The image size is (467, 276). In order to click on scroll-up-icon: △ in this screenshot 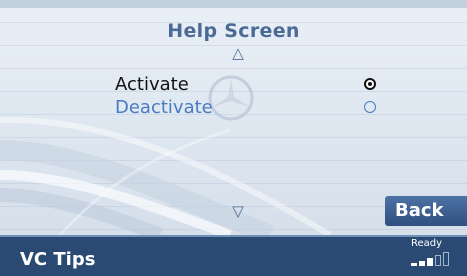, I will do `click(238, 53)`.